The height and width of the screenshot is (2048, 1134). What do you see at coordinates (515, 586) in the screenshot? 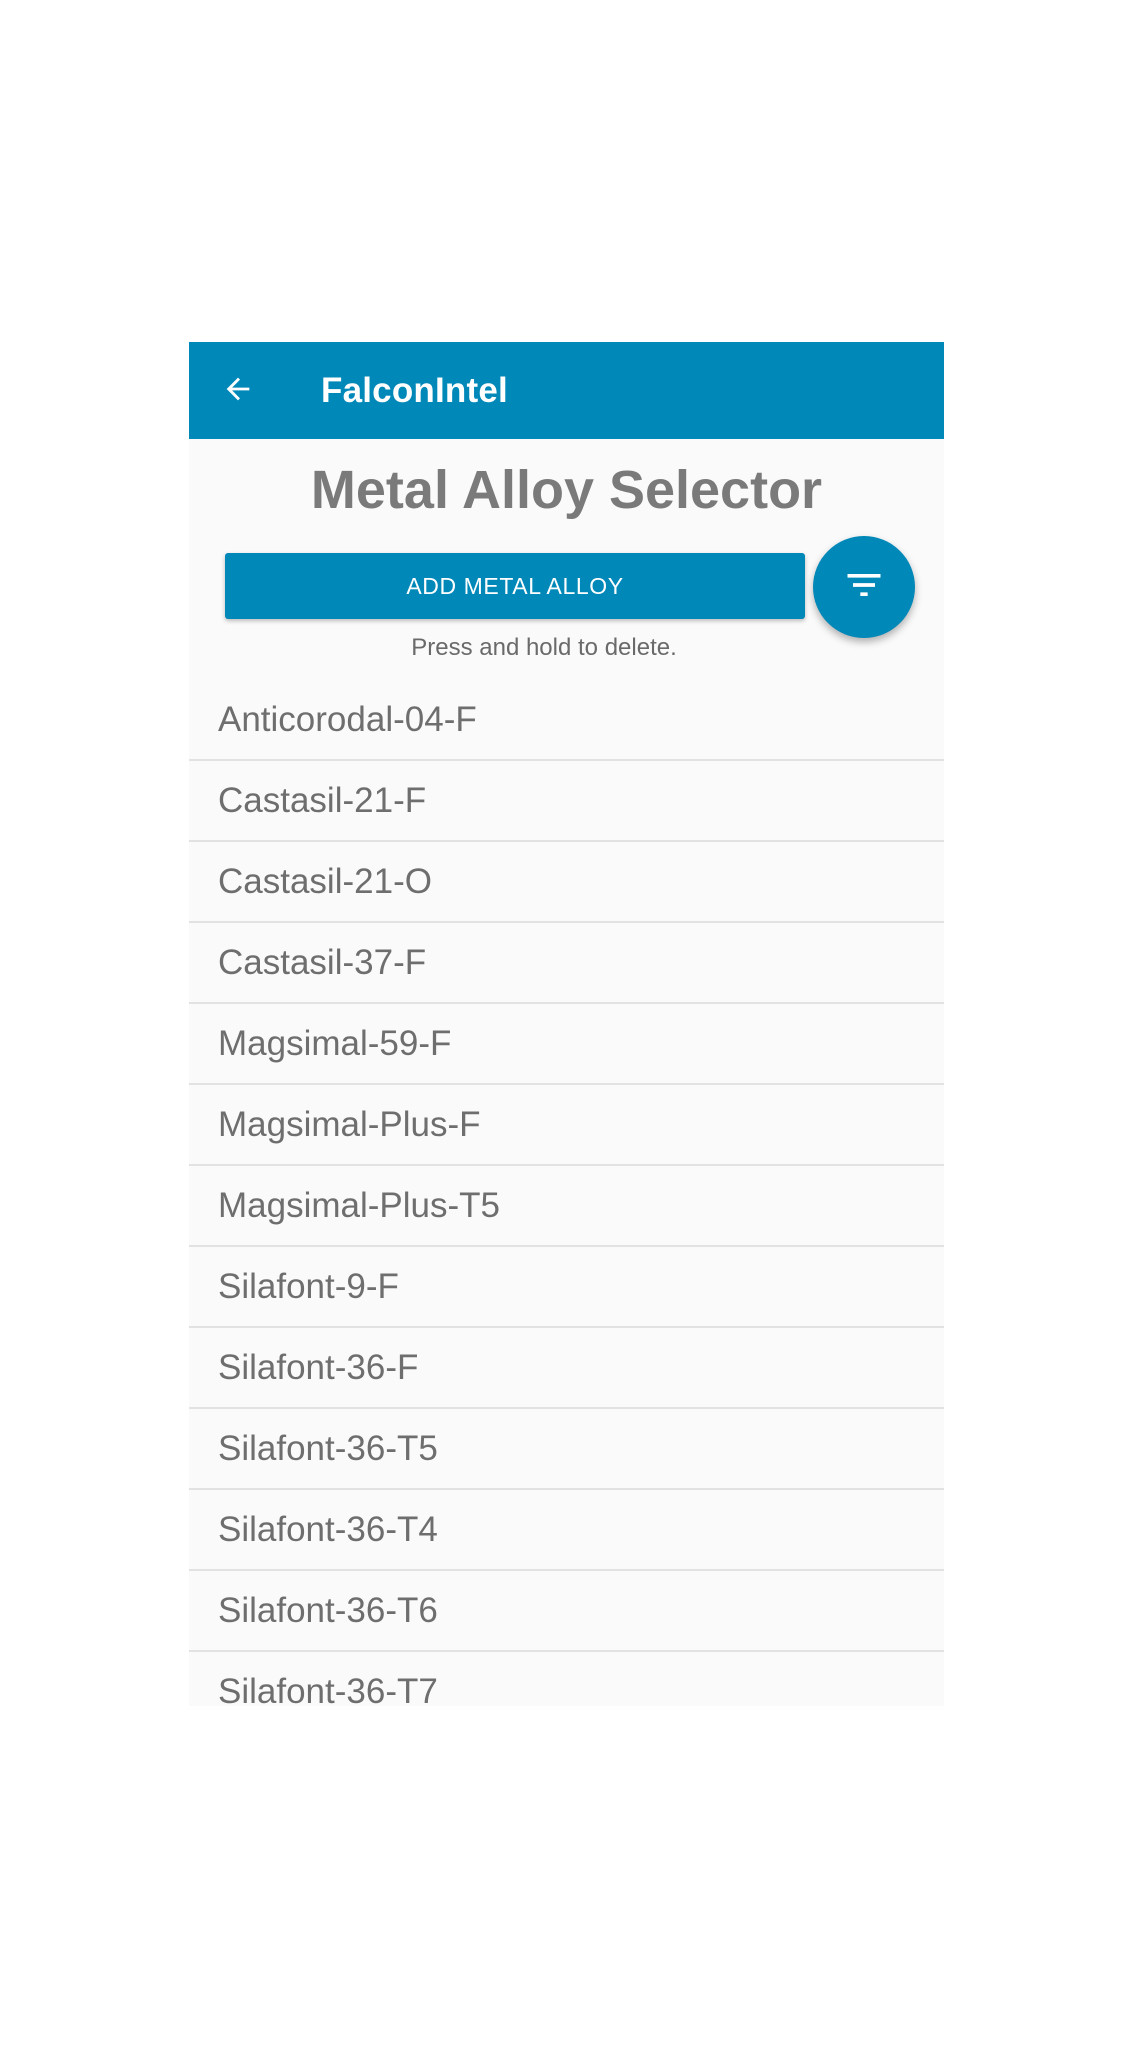
I see `add-metal-alloy-button: ADD METAL ALLOY` at bounding box center [515, 586].